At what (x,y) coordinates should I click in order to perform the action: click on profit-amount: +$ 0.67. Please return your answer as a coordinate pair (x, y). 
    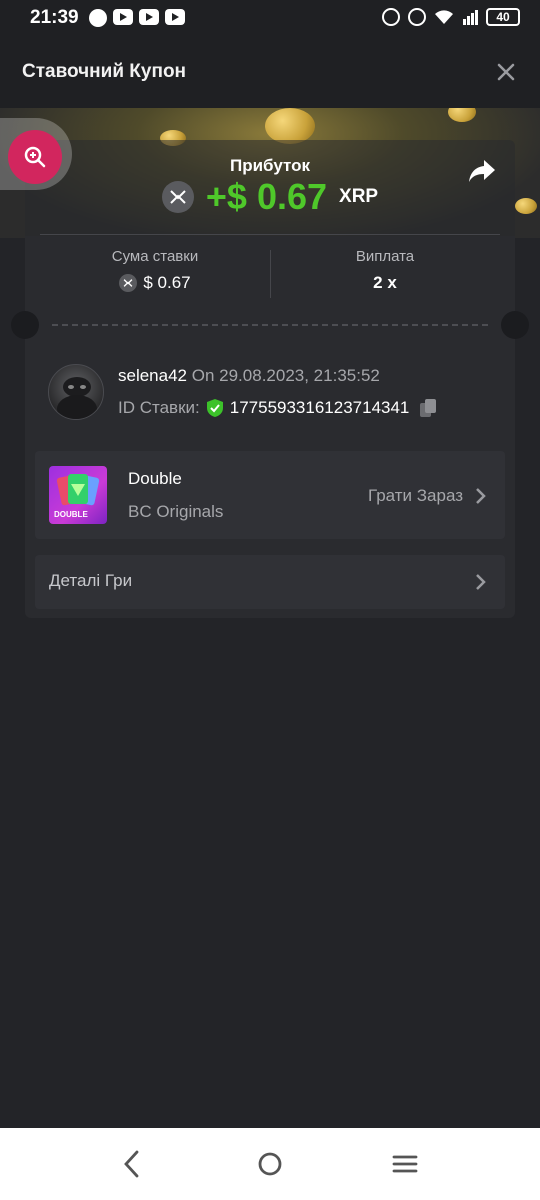
    Looking at the image, I should click on (266, 196).